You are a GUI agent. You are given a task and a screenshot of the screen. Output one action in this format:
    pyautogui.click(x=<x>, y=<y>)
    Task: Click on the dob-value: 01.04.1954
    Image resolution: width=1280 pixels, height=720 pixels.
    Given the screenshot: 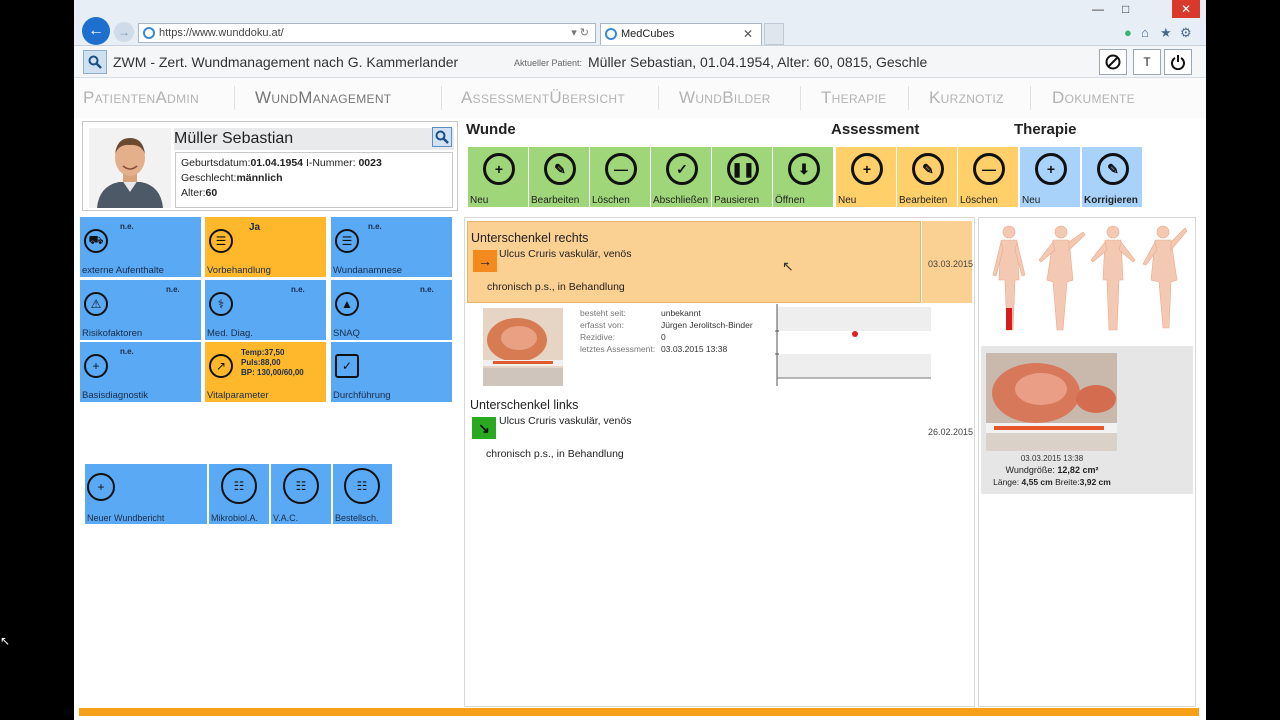 What is the action you would take?
    pyautogui.click(x=277, y=163)
    